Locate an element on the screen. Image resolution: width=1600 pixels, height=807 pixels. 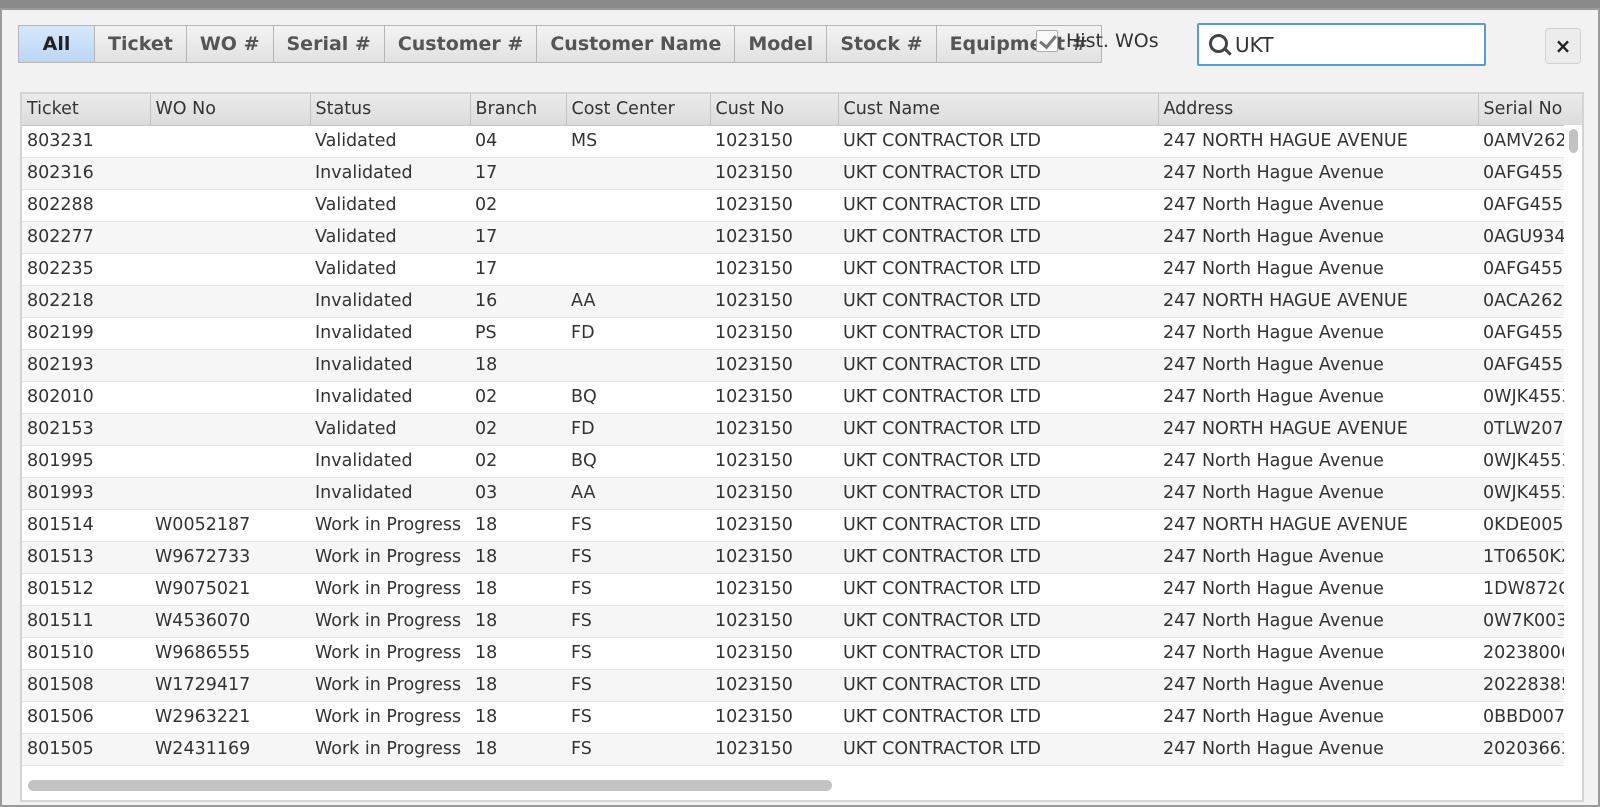
vertical-scrollbar is located at coordinates (1573, 449).